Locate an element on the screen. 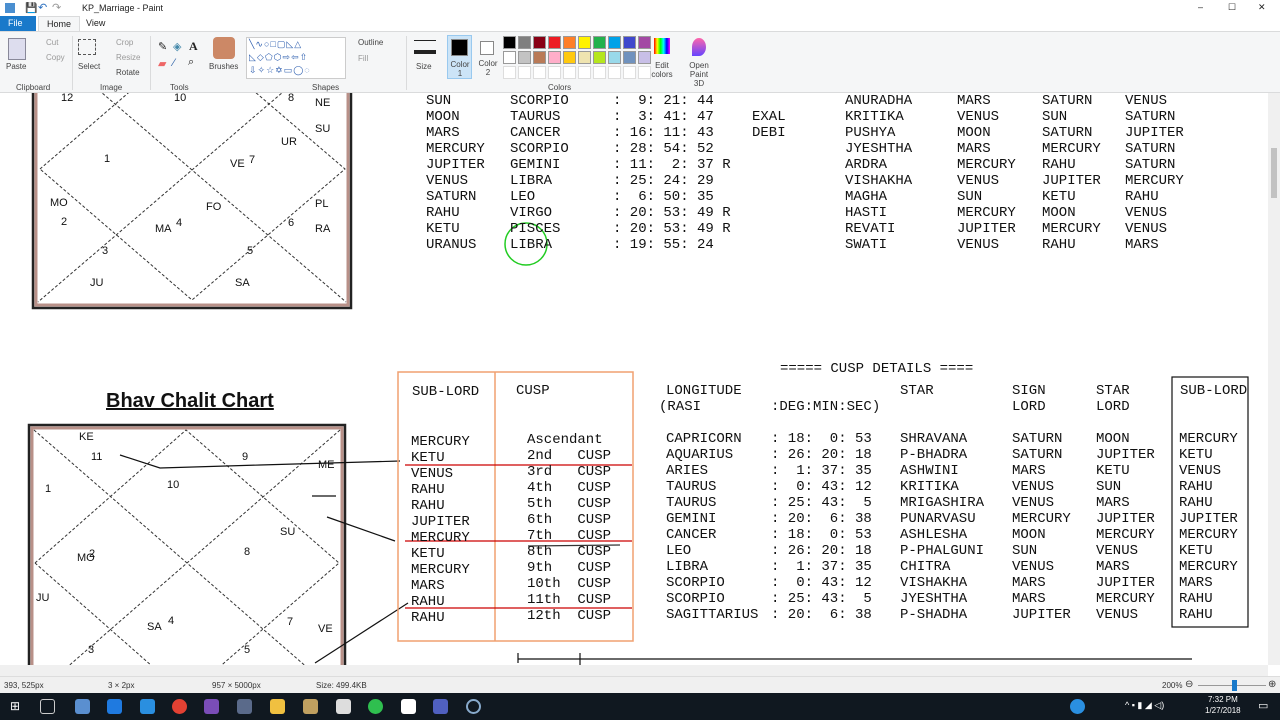 The height and width of the screenshot is (720, 1280). task-view-icon is located at coordinates (47, 706).